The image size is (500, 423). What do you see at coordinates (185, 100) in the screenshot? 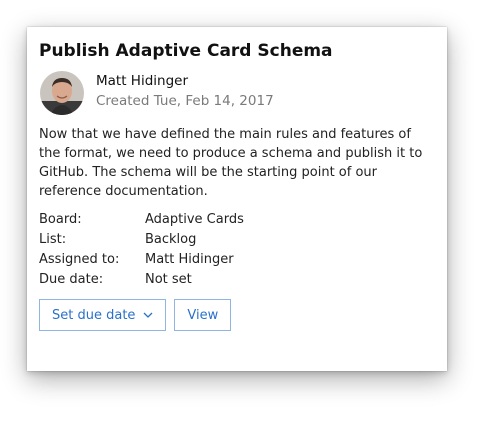
I see `created-date: Created Tue, Feb 14, 2017` at bounding box center [185, 100].